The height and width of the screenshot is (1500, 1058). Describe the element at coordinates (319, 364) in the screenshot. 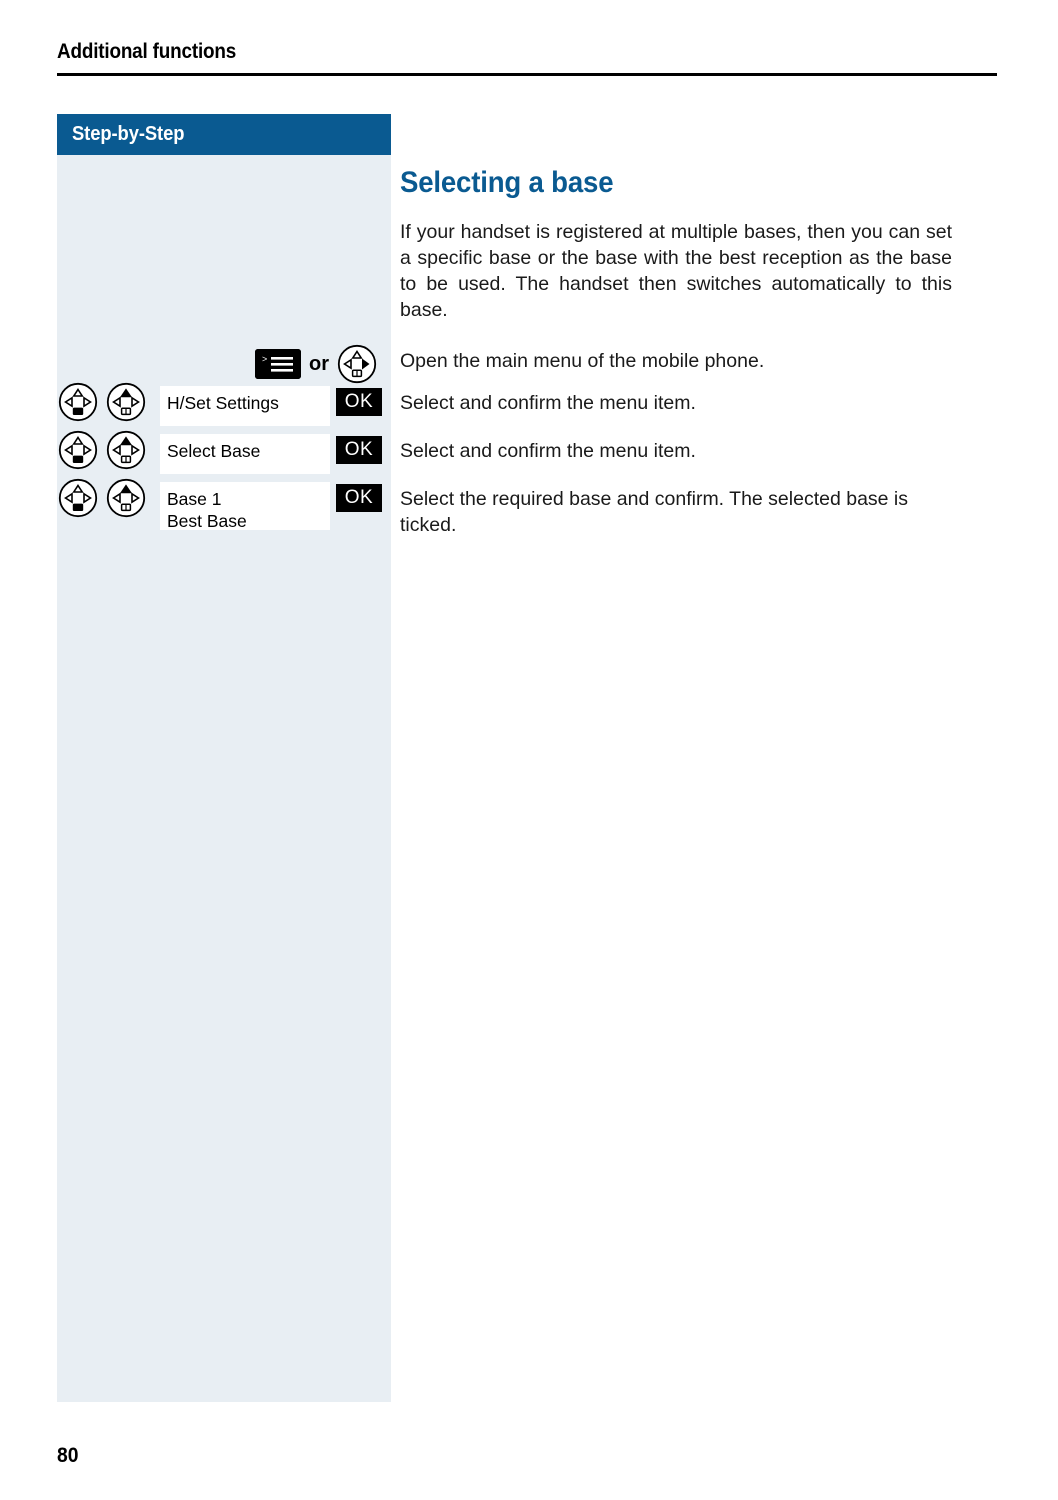

I see `or-label: or` at that location.